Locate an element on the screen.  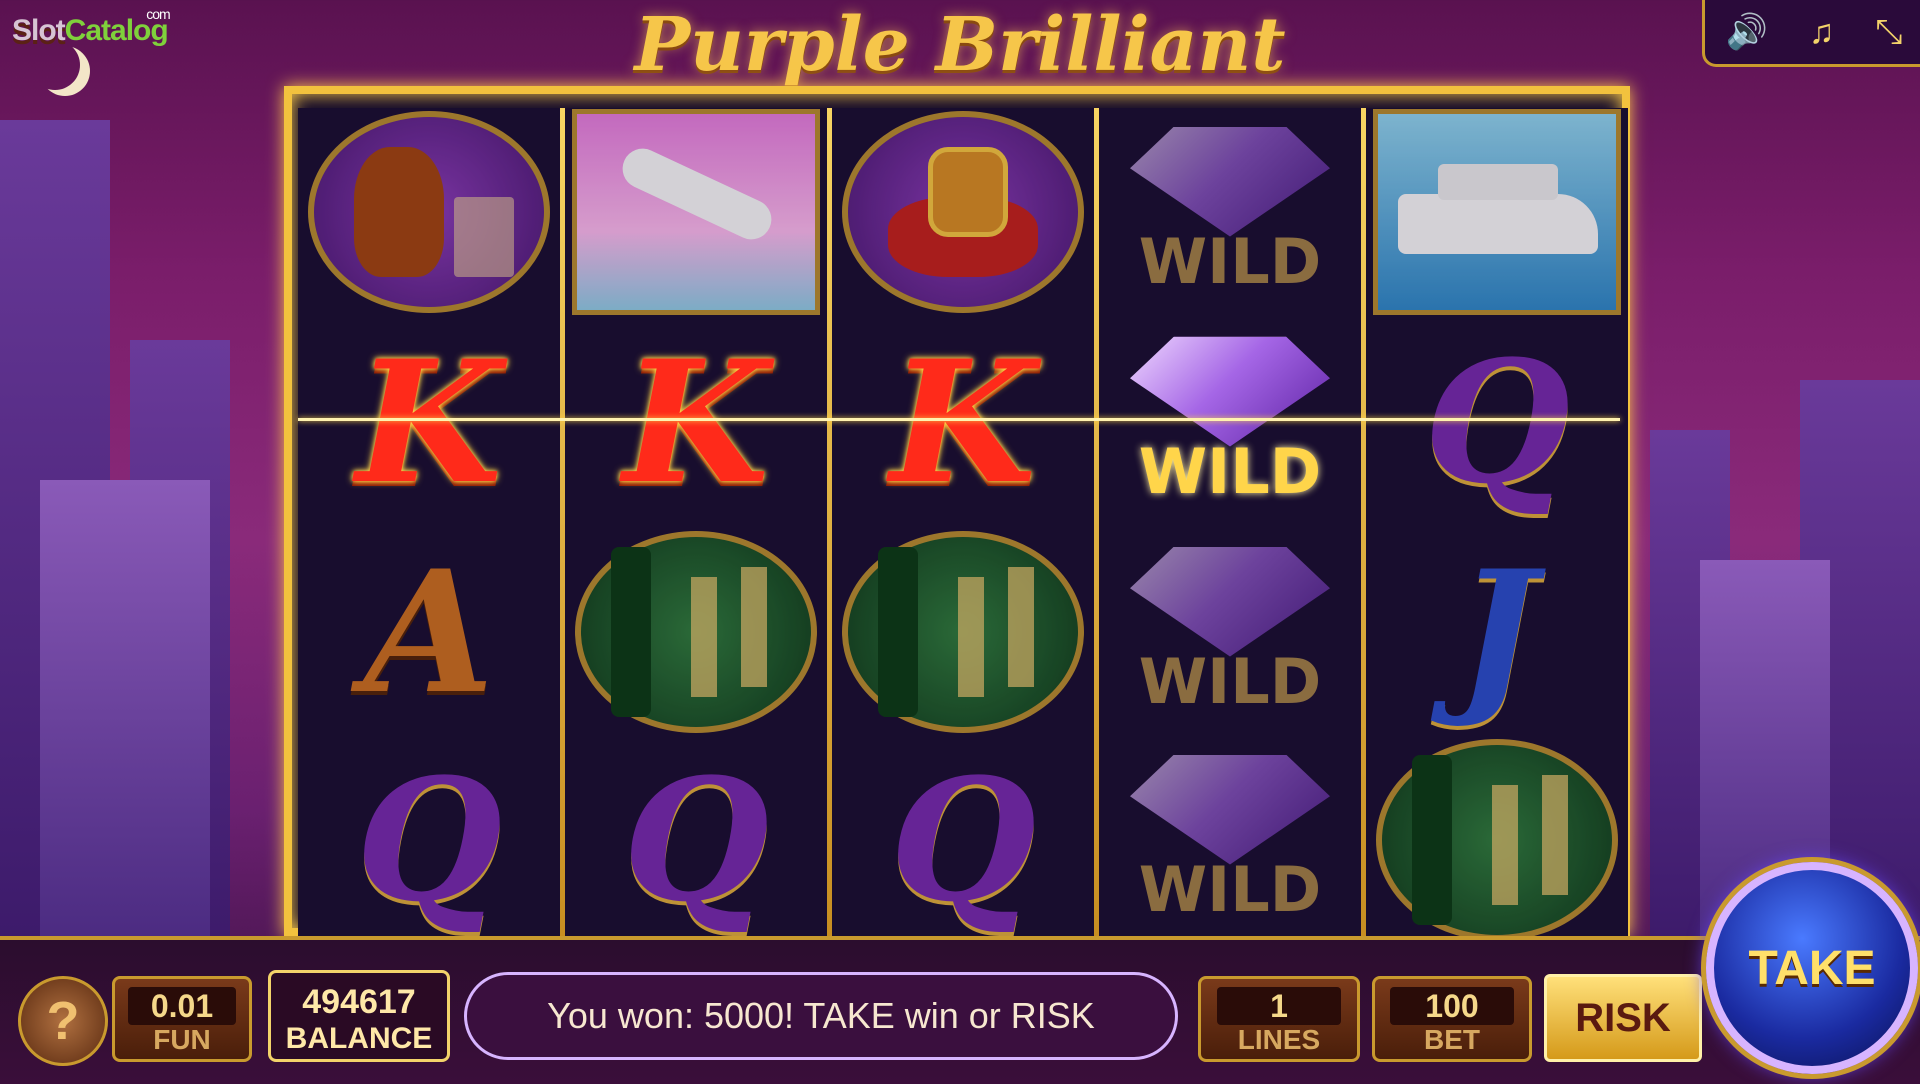
bet-value: 100 is located at coordinates (1452, 1006).